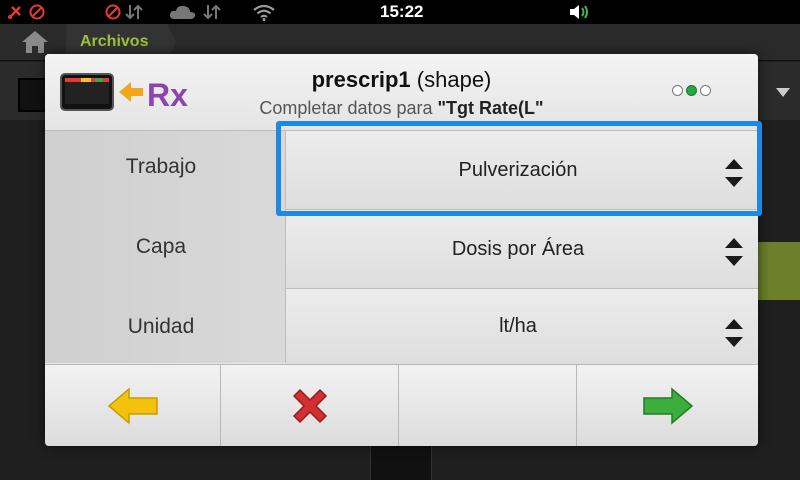  Describe the element at coordinates (14, 12) in the screenshot. I see `gps-off-icon` at that location.